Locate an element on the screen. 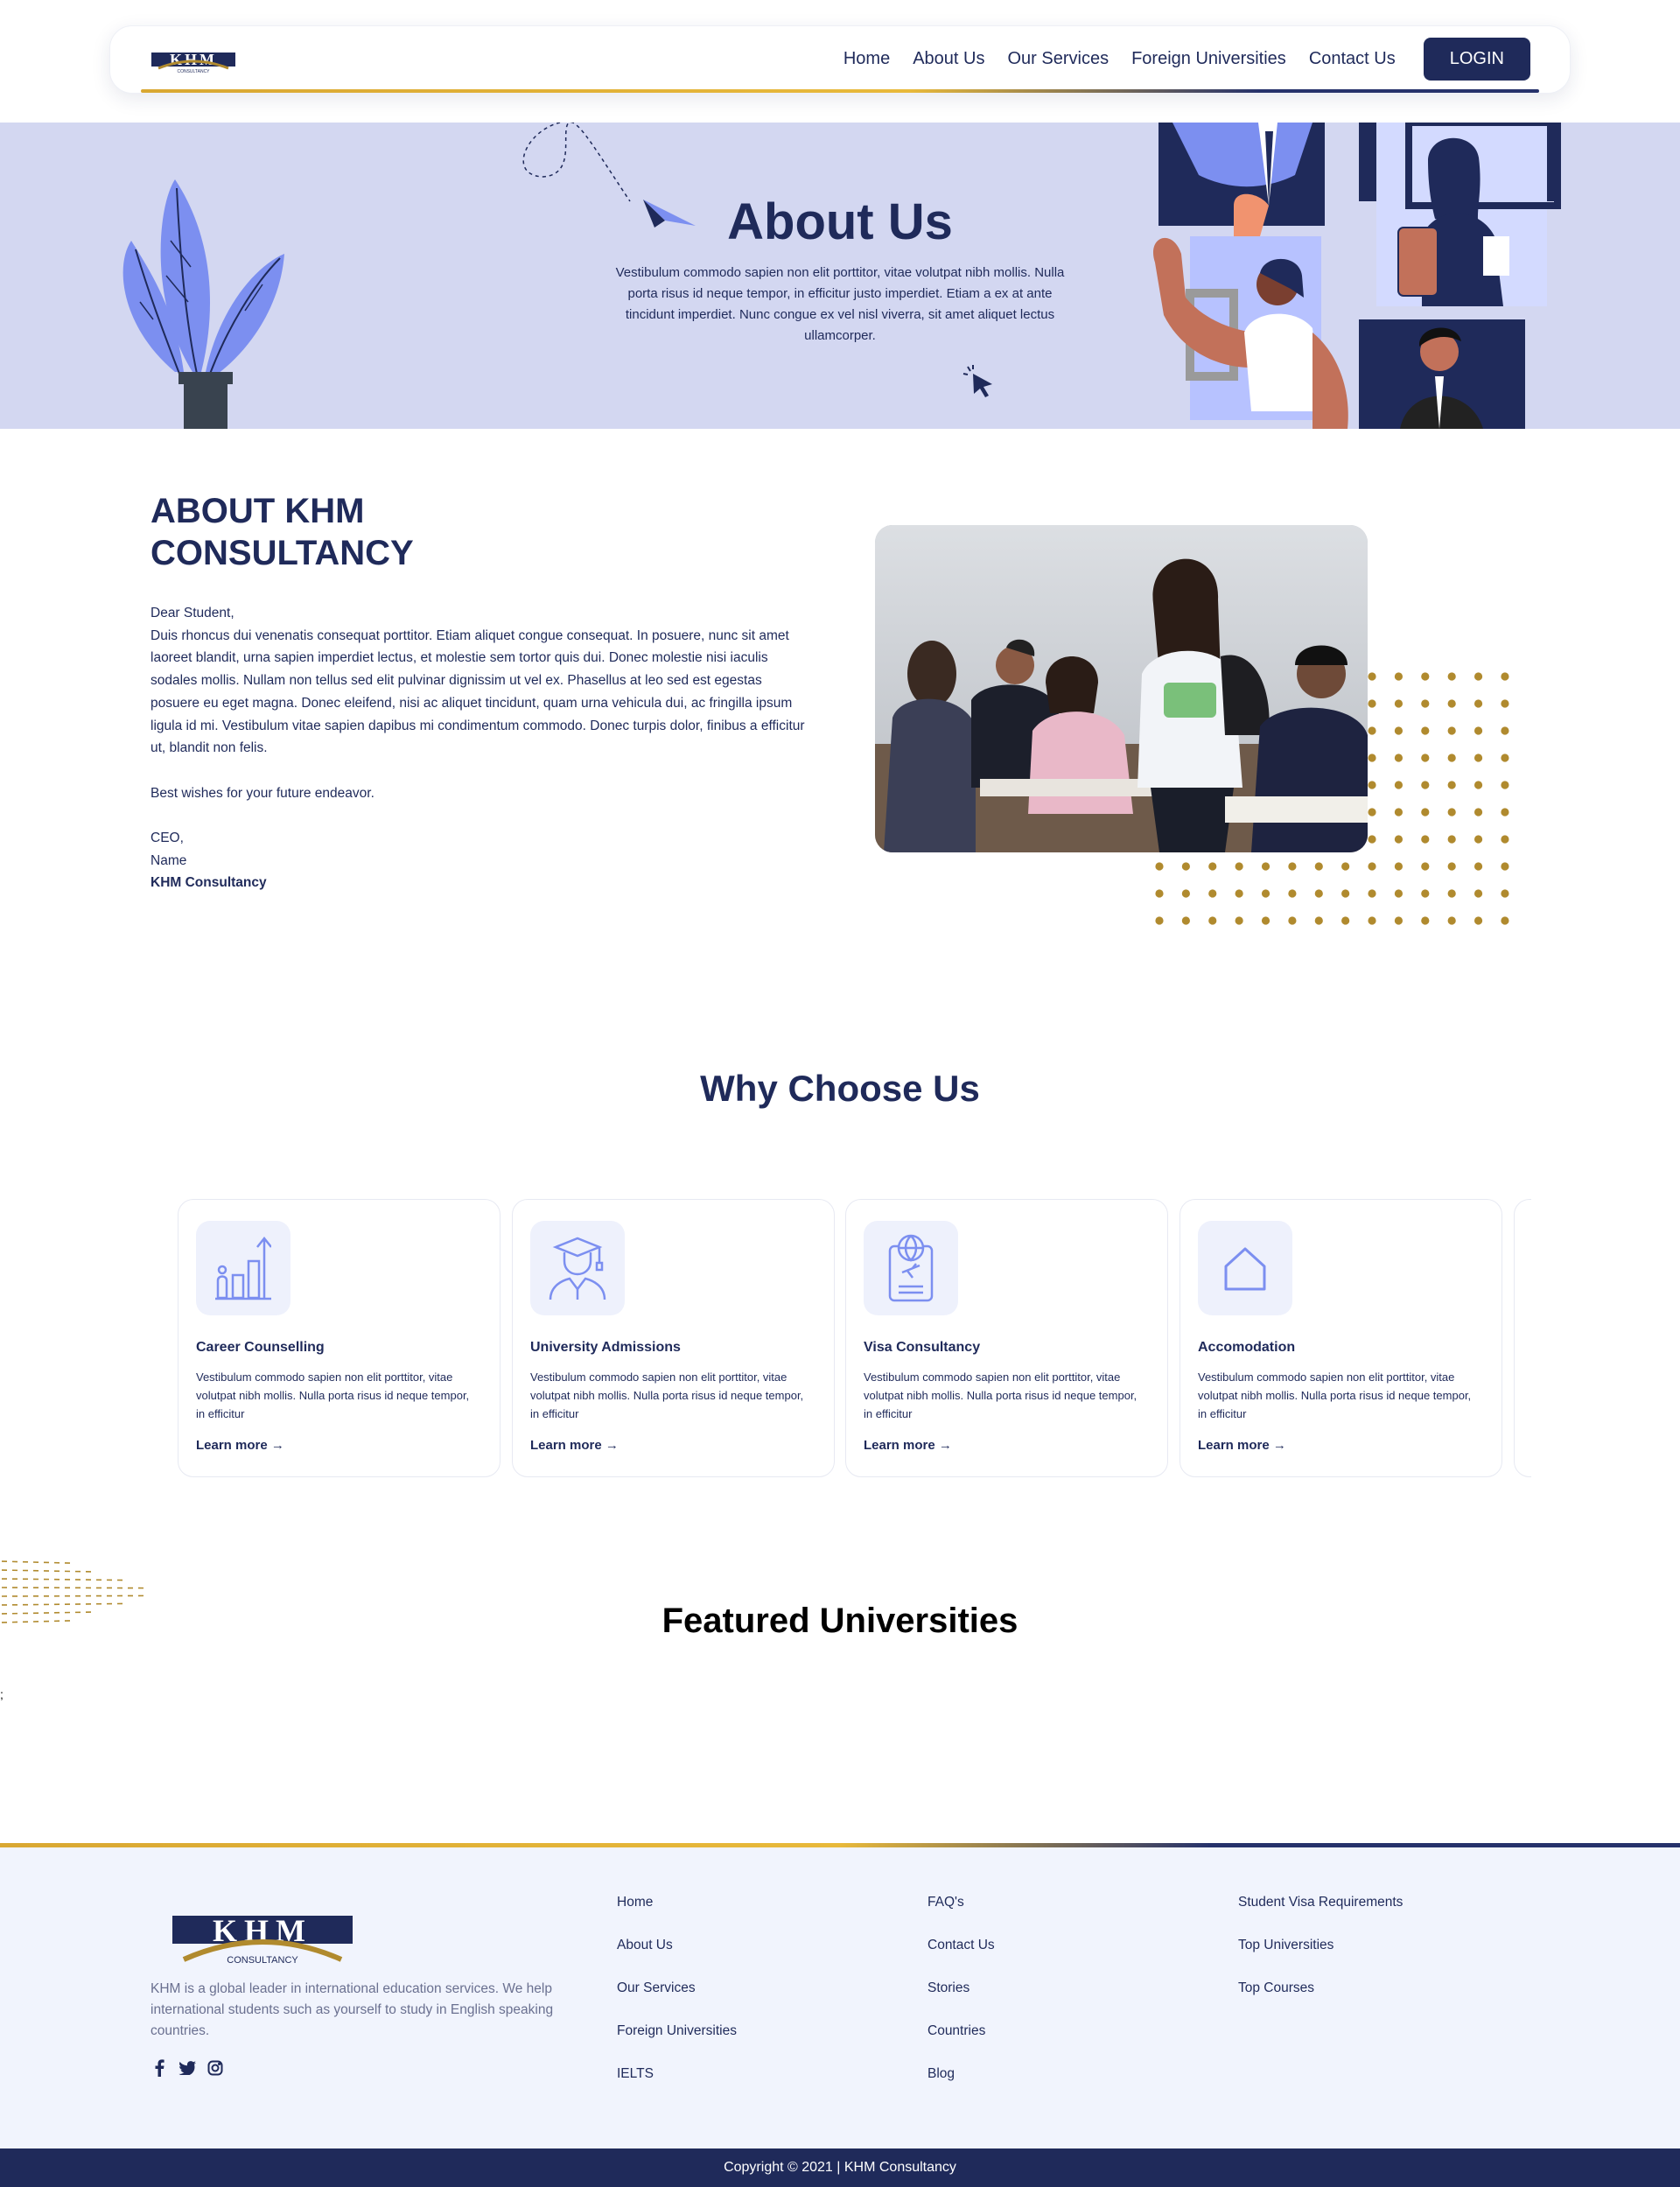 The image size is (1680, 2187). instagram-icon is located at coordinates (215, 2068).